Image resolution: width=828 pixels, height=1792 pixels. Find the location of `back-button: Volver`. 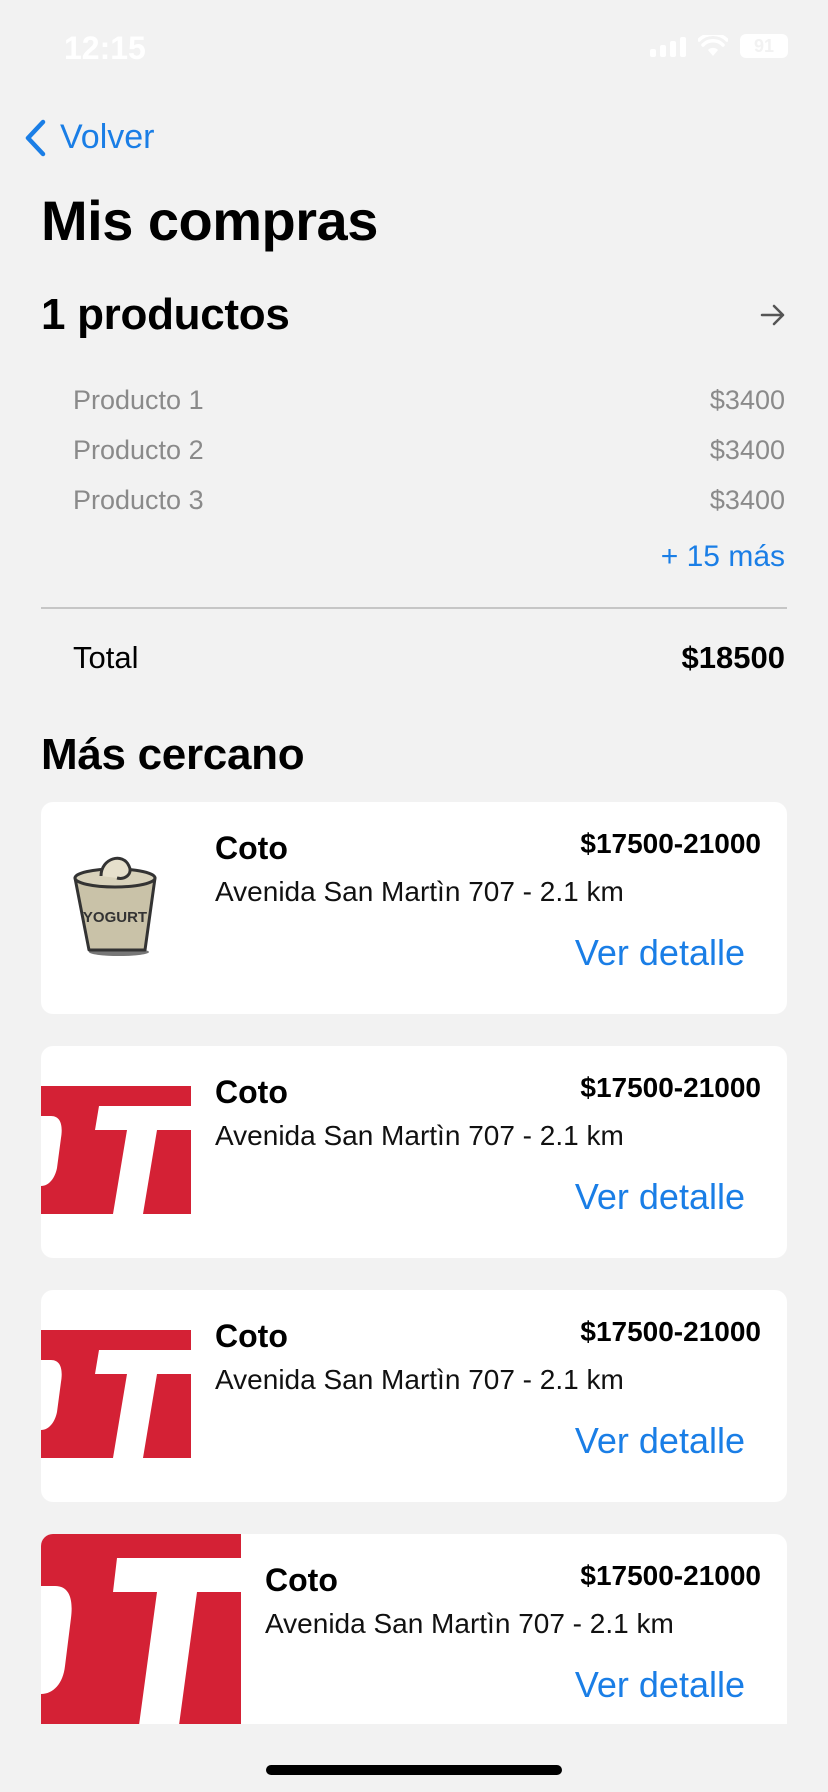

back-button: Volver is located at coordinates (89, 137).